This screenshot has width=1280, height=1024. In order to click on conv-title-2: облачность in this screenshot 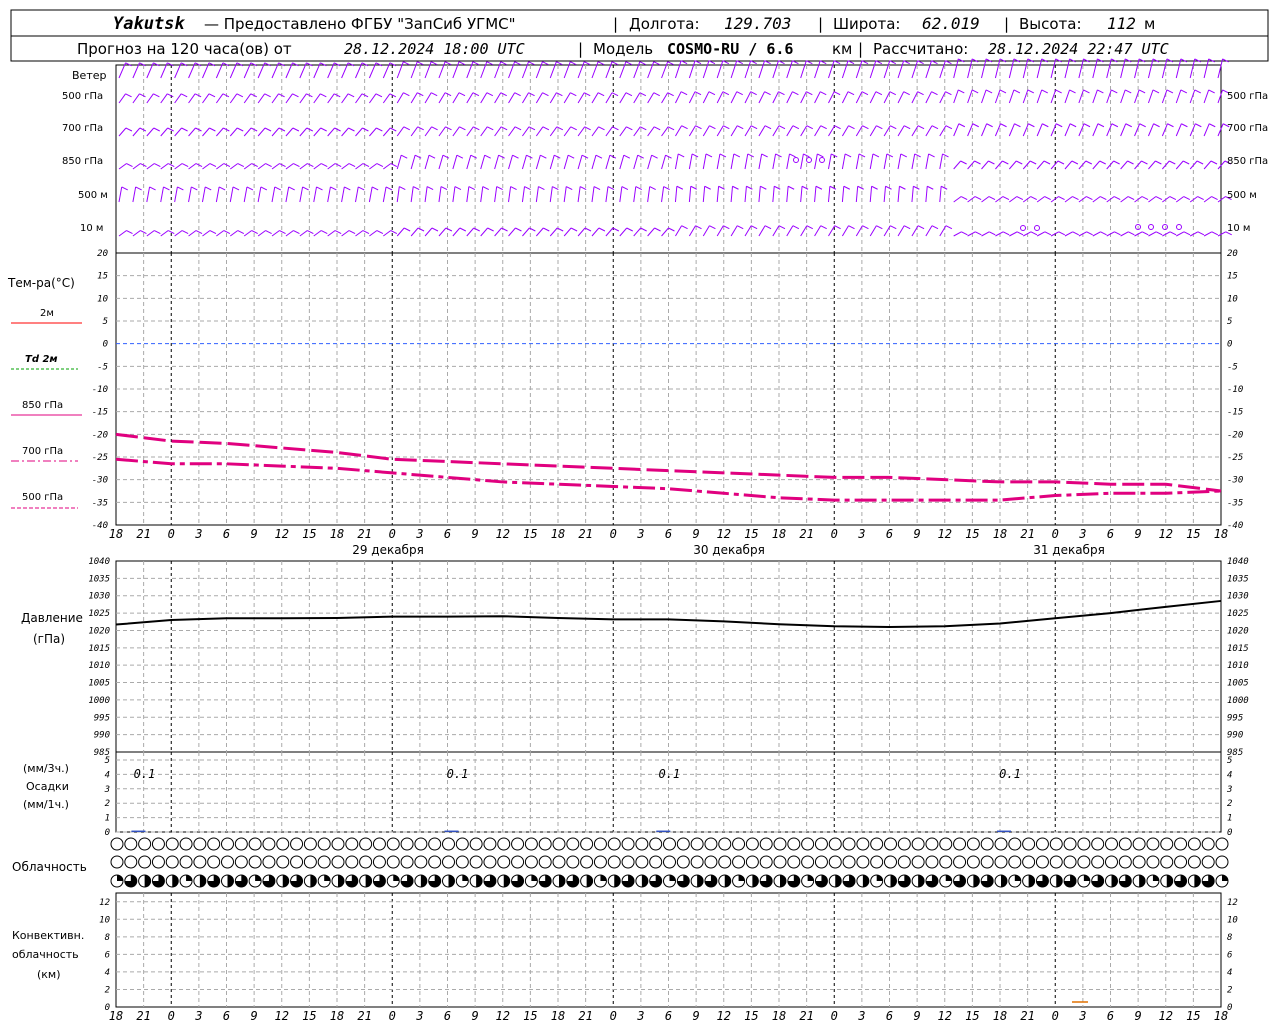, I will do `click(45, 954)`.